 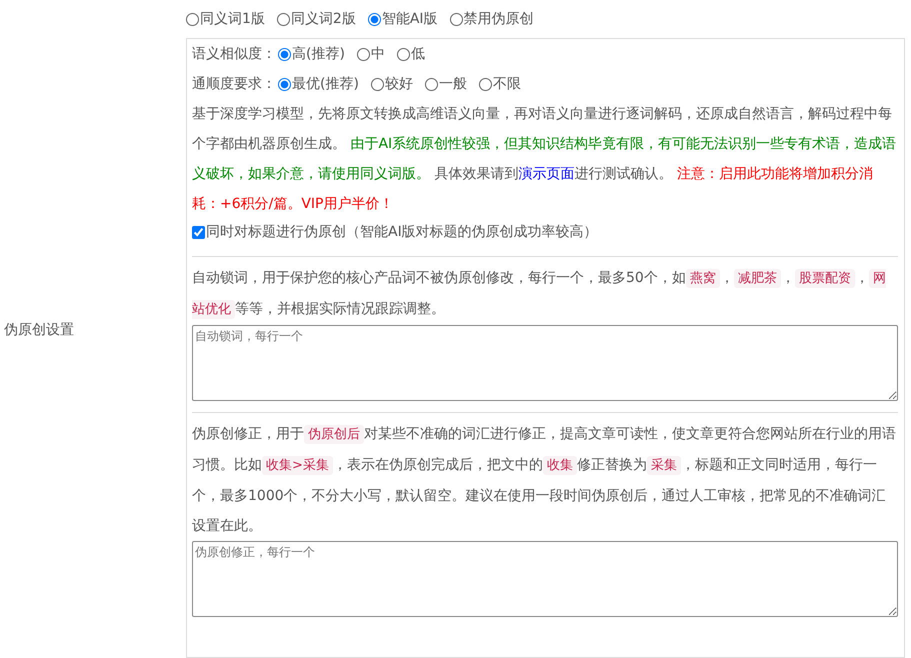 What do you see at coordinates (546, 174) in the screenshot?
I see `demo-page-link: 演示页面` at bounding box center [546, 174].